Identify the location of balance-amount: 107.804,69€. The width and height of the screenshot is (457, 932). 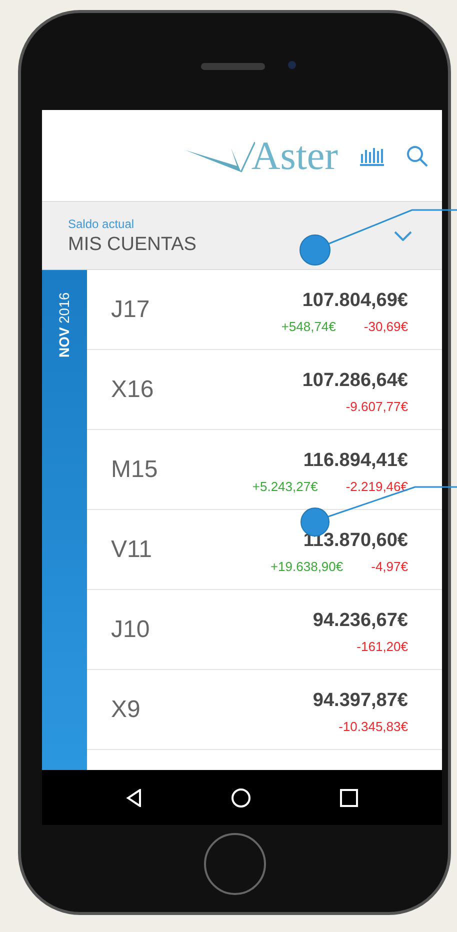
(355, 300).